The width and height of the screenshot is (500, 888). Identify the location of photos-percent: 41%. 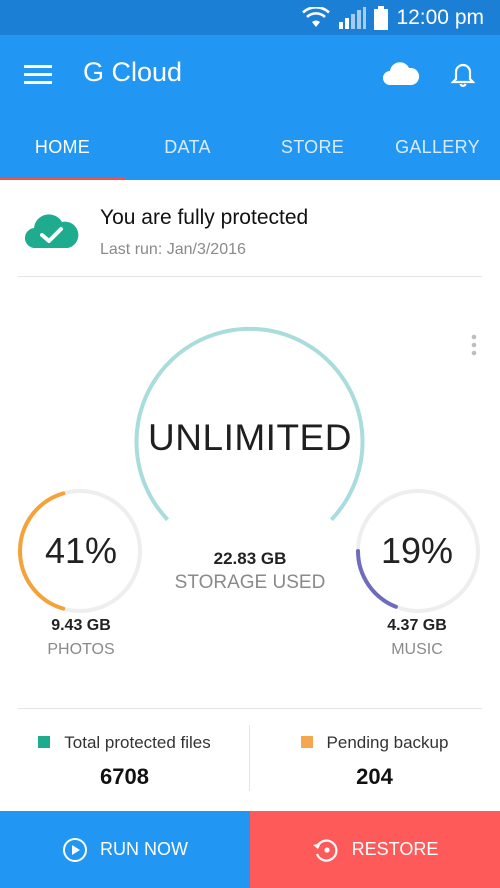
(81, 550).